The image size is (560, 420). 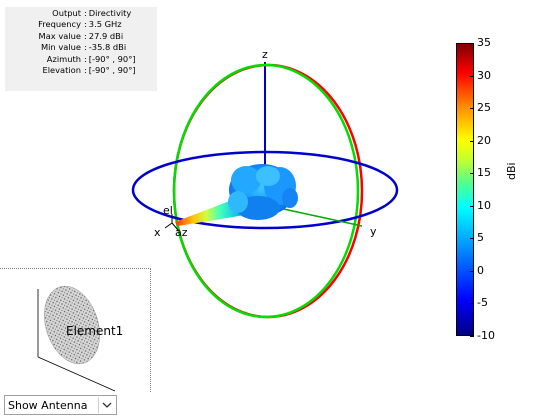 I want to click on z-axis-label: z, so click(x=265, y=54).